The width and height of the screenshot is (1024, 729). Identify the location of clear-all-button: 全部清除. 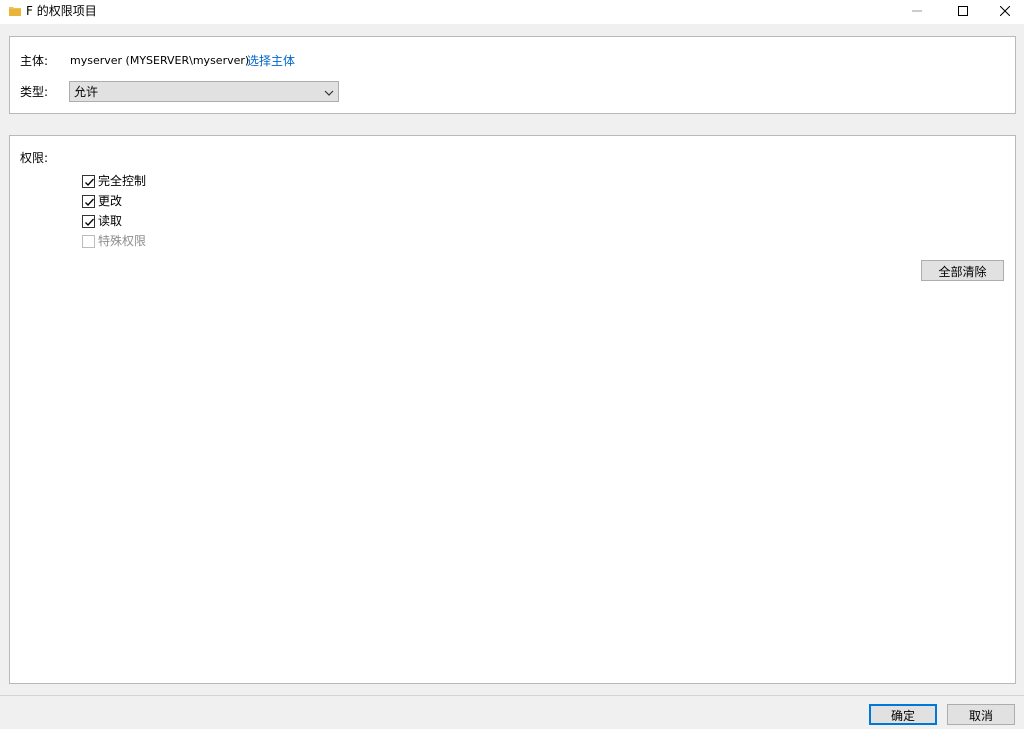
(962, 270).